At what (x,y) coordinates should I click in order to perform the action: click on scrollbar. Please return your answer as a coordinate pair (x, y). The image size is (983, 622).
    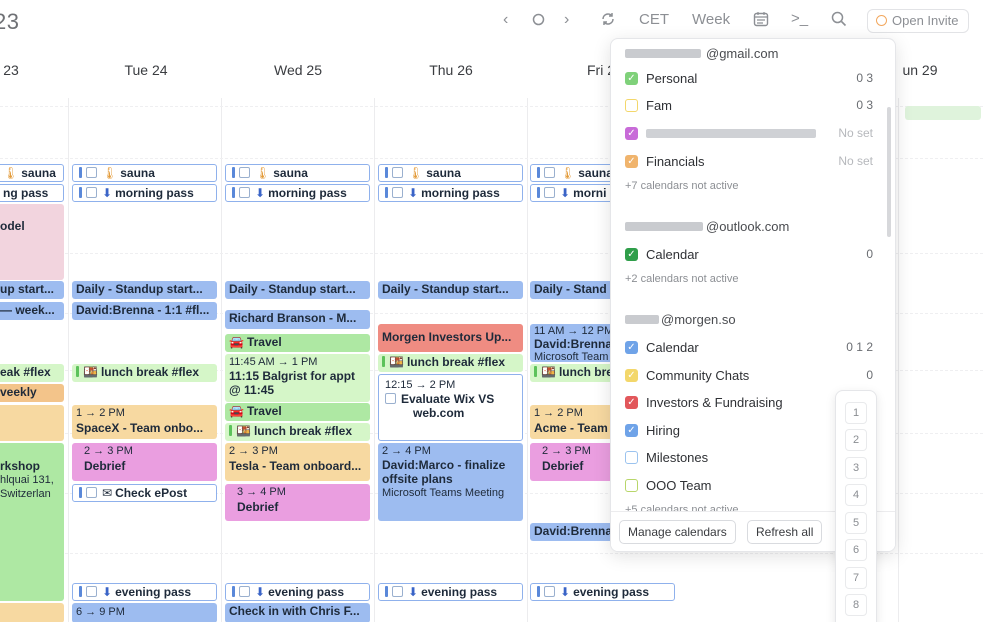
    Looking at the image, I should click on (889, 172).